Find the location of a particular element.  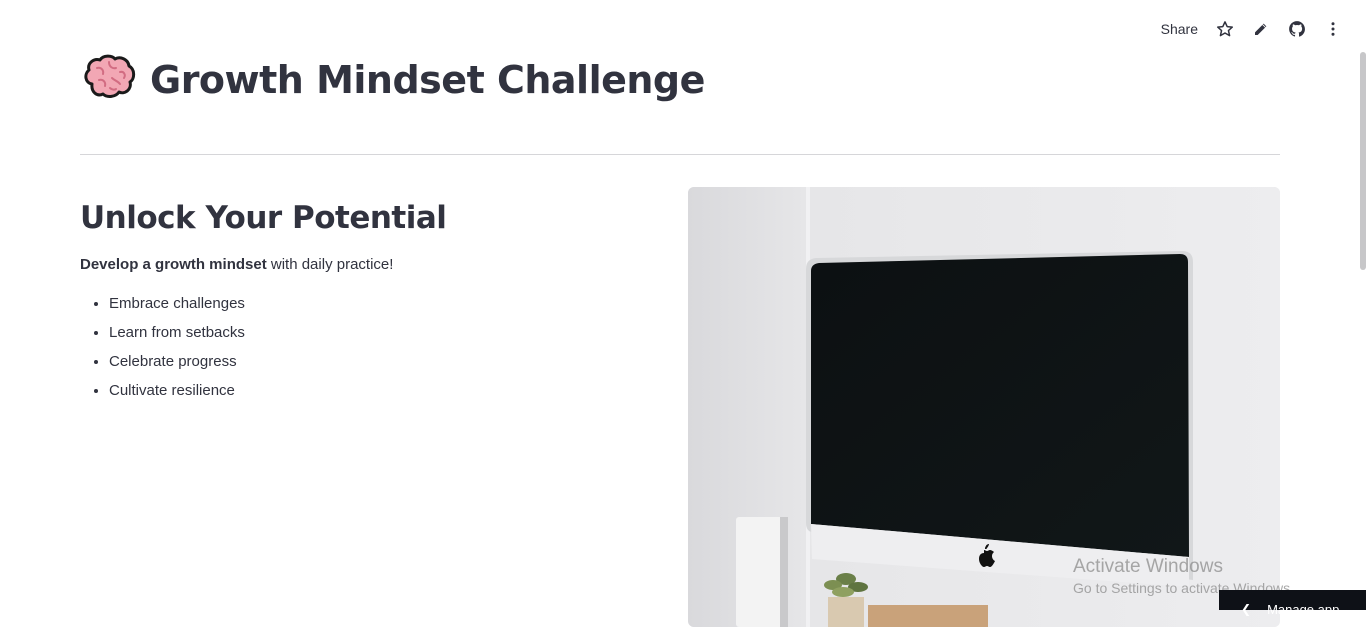

intro-bold: Develop a growth mindset is located at coordinates (173, 264).